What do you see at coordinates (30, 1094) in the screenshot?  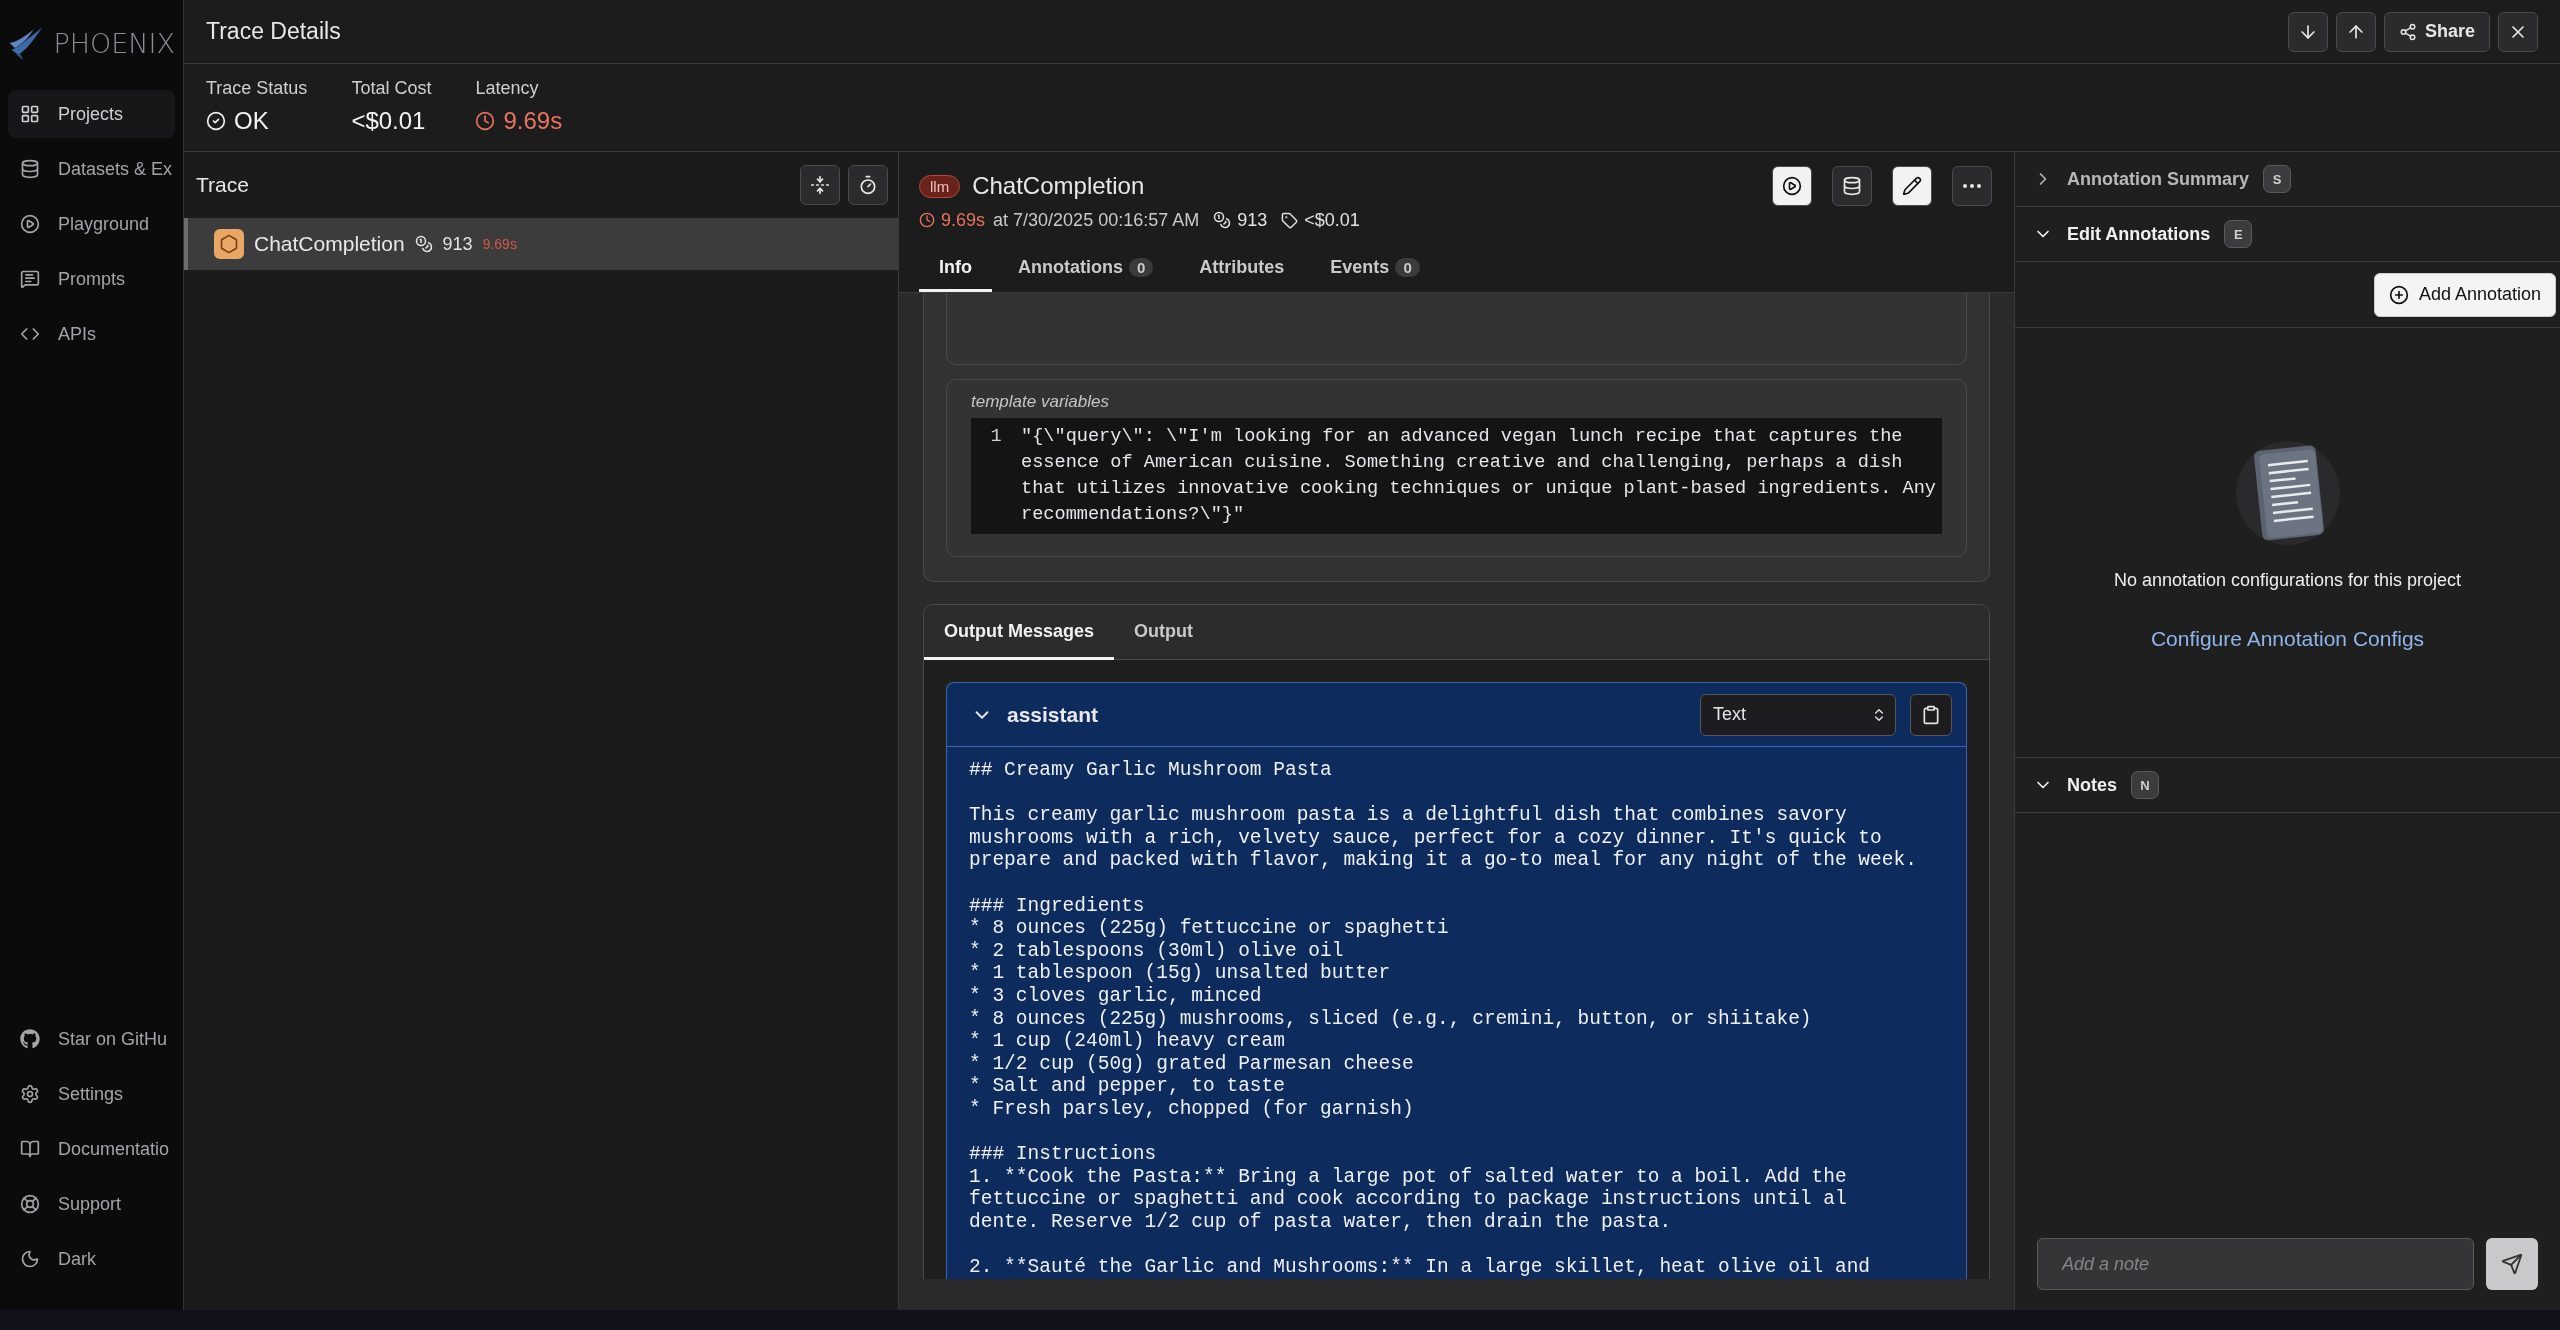 I see `settings-icon` at bounding box center [30, 1094].